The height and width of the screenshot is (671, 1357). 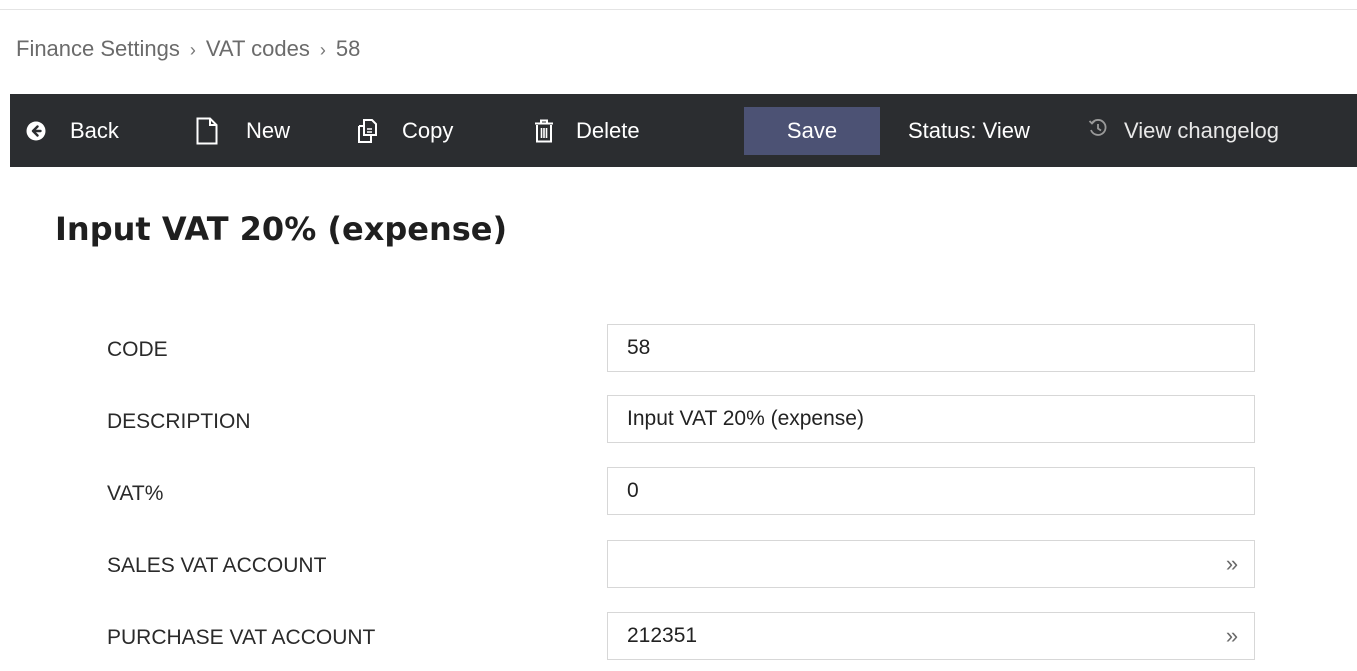 I want to click on description-field: Input VAT 20% (expense), so click(x=931, y=419).